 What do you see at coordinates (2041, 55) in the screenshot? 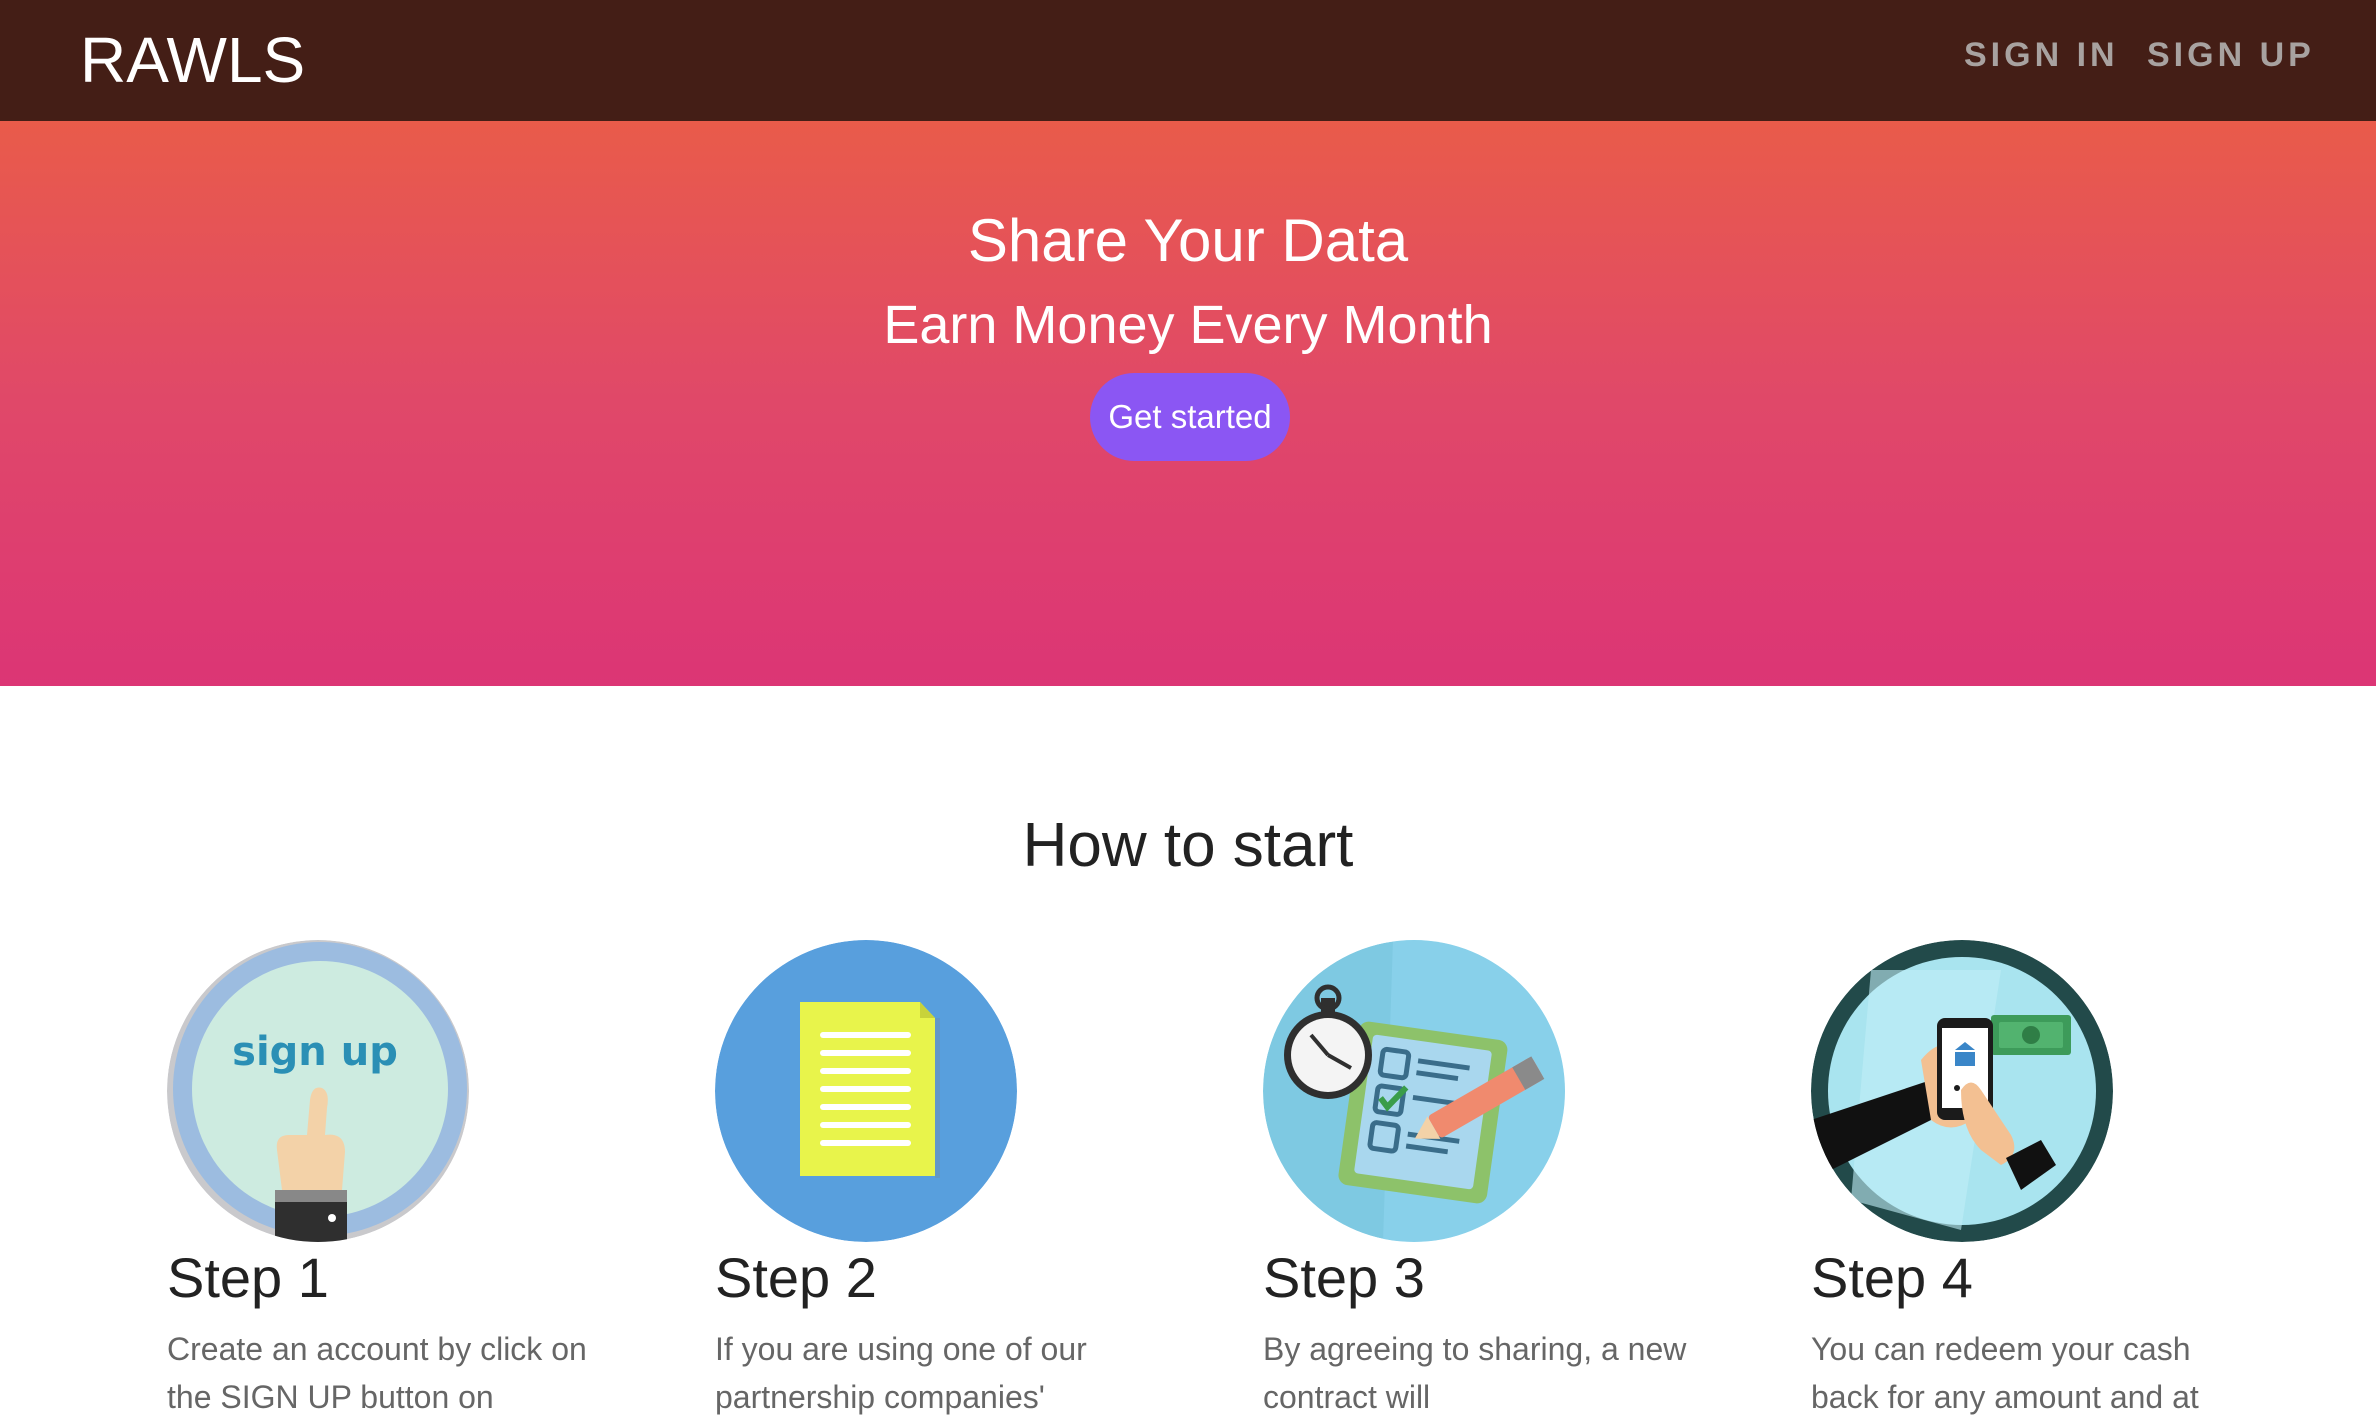
I see `sign-in-link: SIGN IN` at bounding box center [2041, 55].